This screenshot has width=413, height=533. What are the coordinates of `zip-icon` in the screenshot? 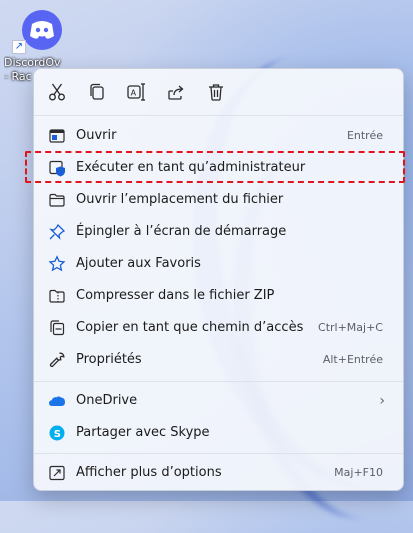 It's located at (57, 296).